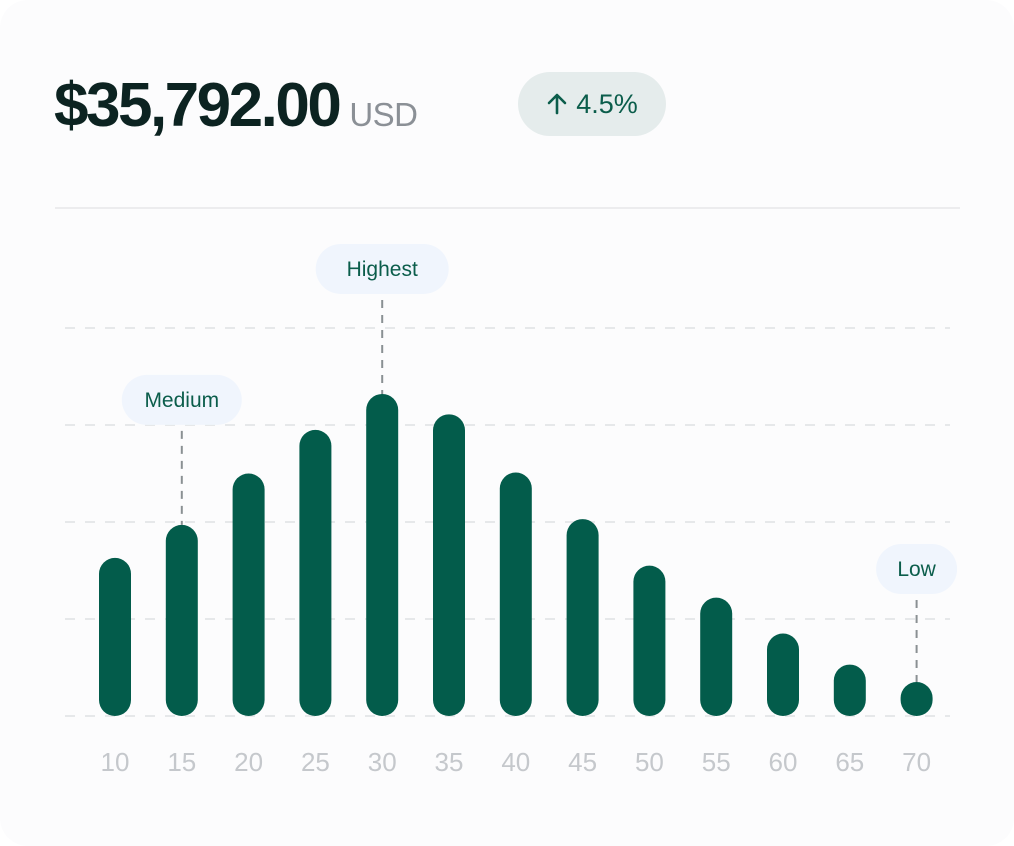  Describe the element at coordinates (181, 449) in the screenshot. I see `callout-medium: Medium` at that location.